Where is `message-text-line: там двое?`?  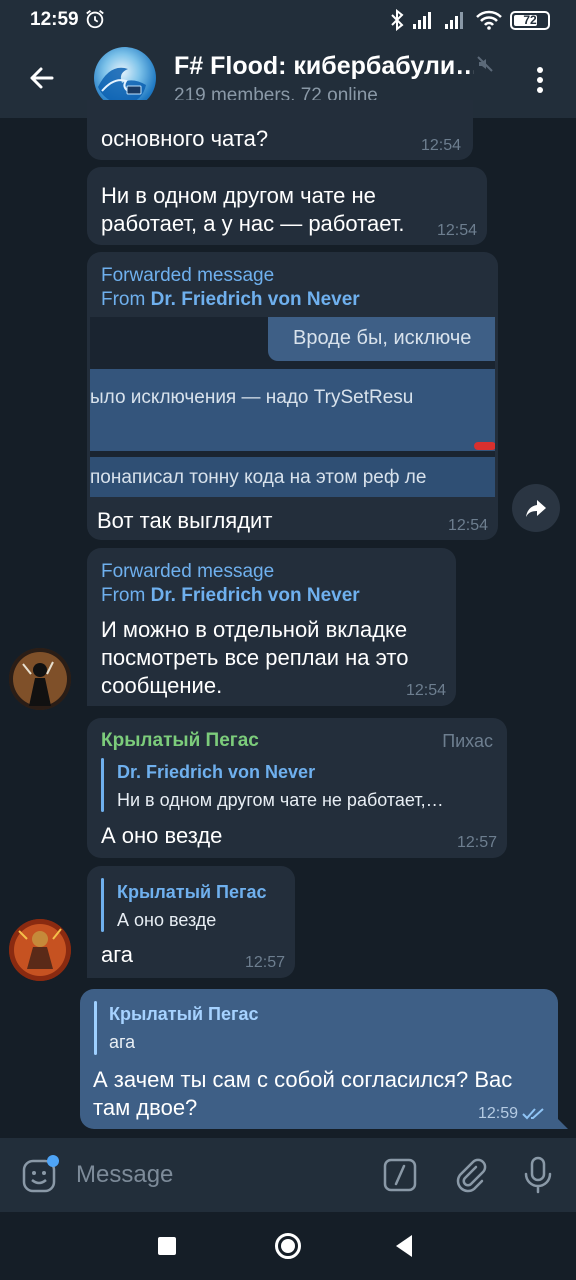
message-text-line: там двое? is located at coordinates (145, 1107).